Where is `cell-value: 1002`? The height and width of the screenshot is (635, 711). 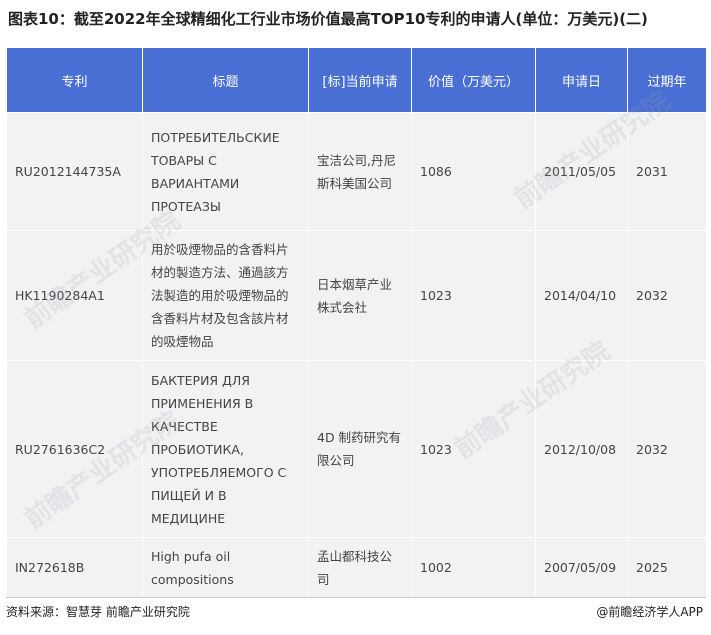 cell-value: 1002 is located at coordinates (473, 567).